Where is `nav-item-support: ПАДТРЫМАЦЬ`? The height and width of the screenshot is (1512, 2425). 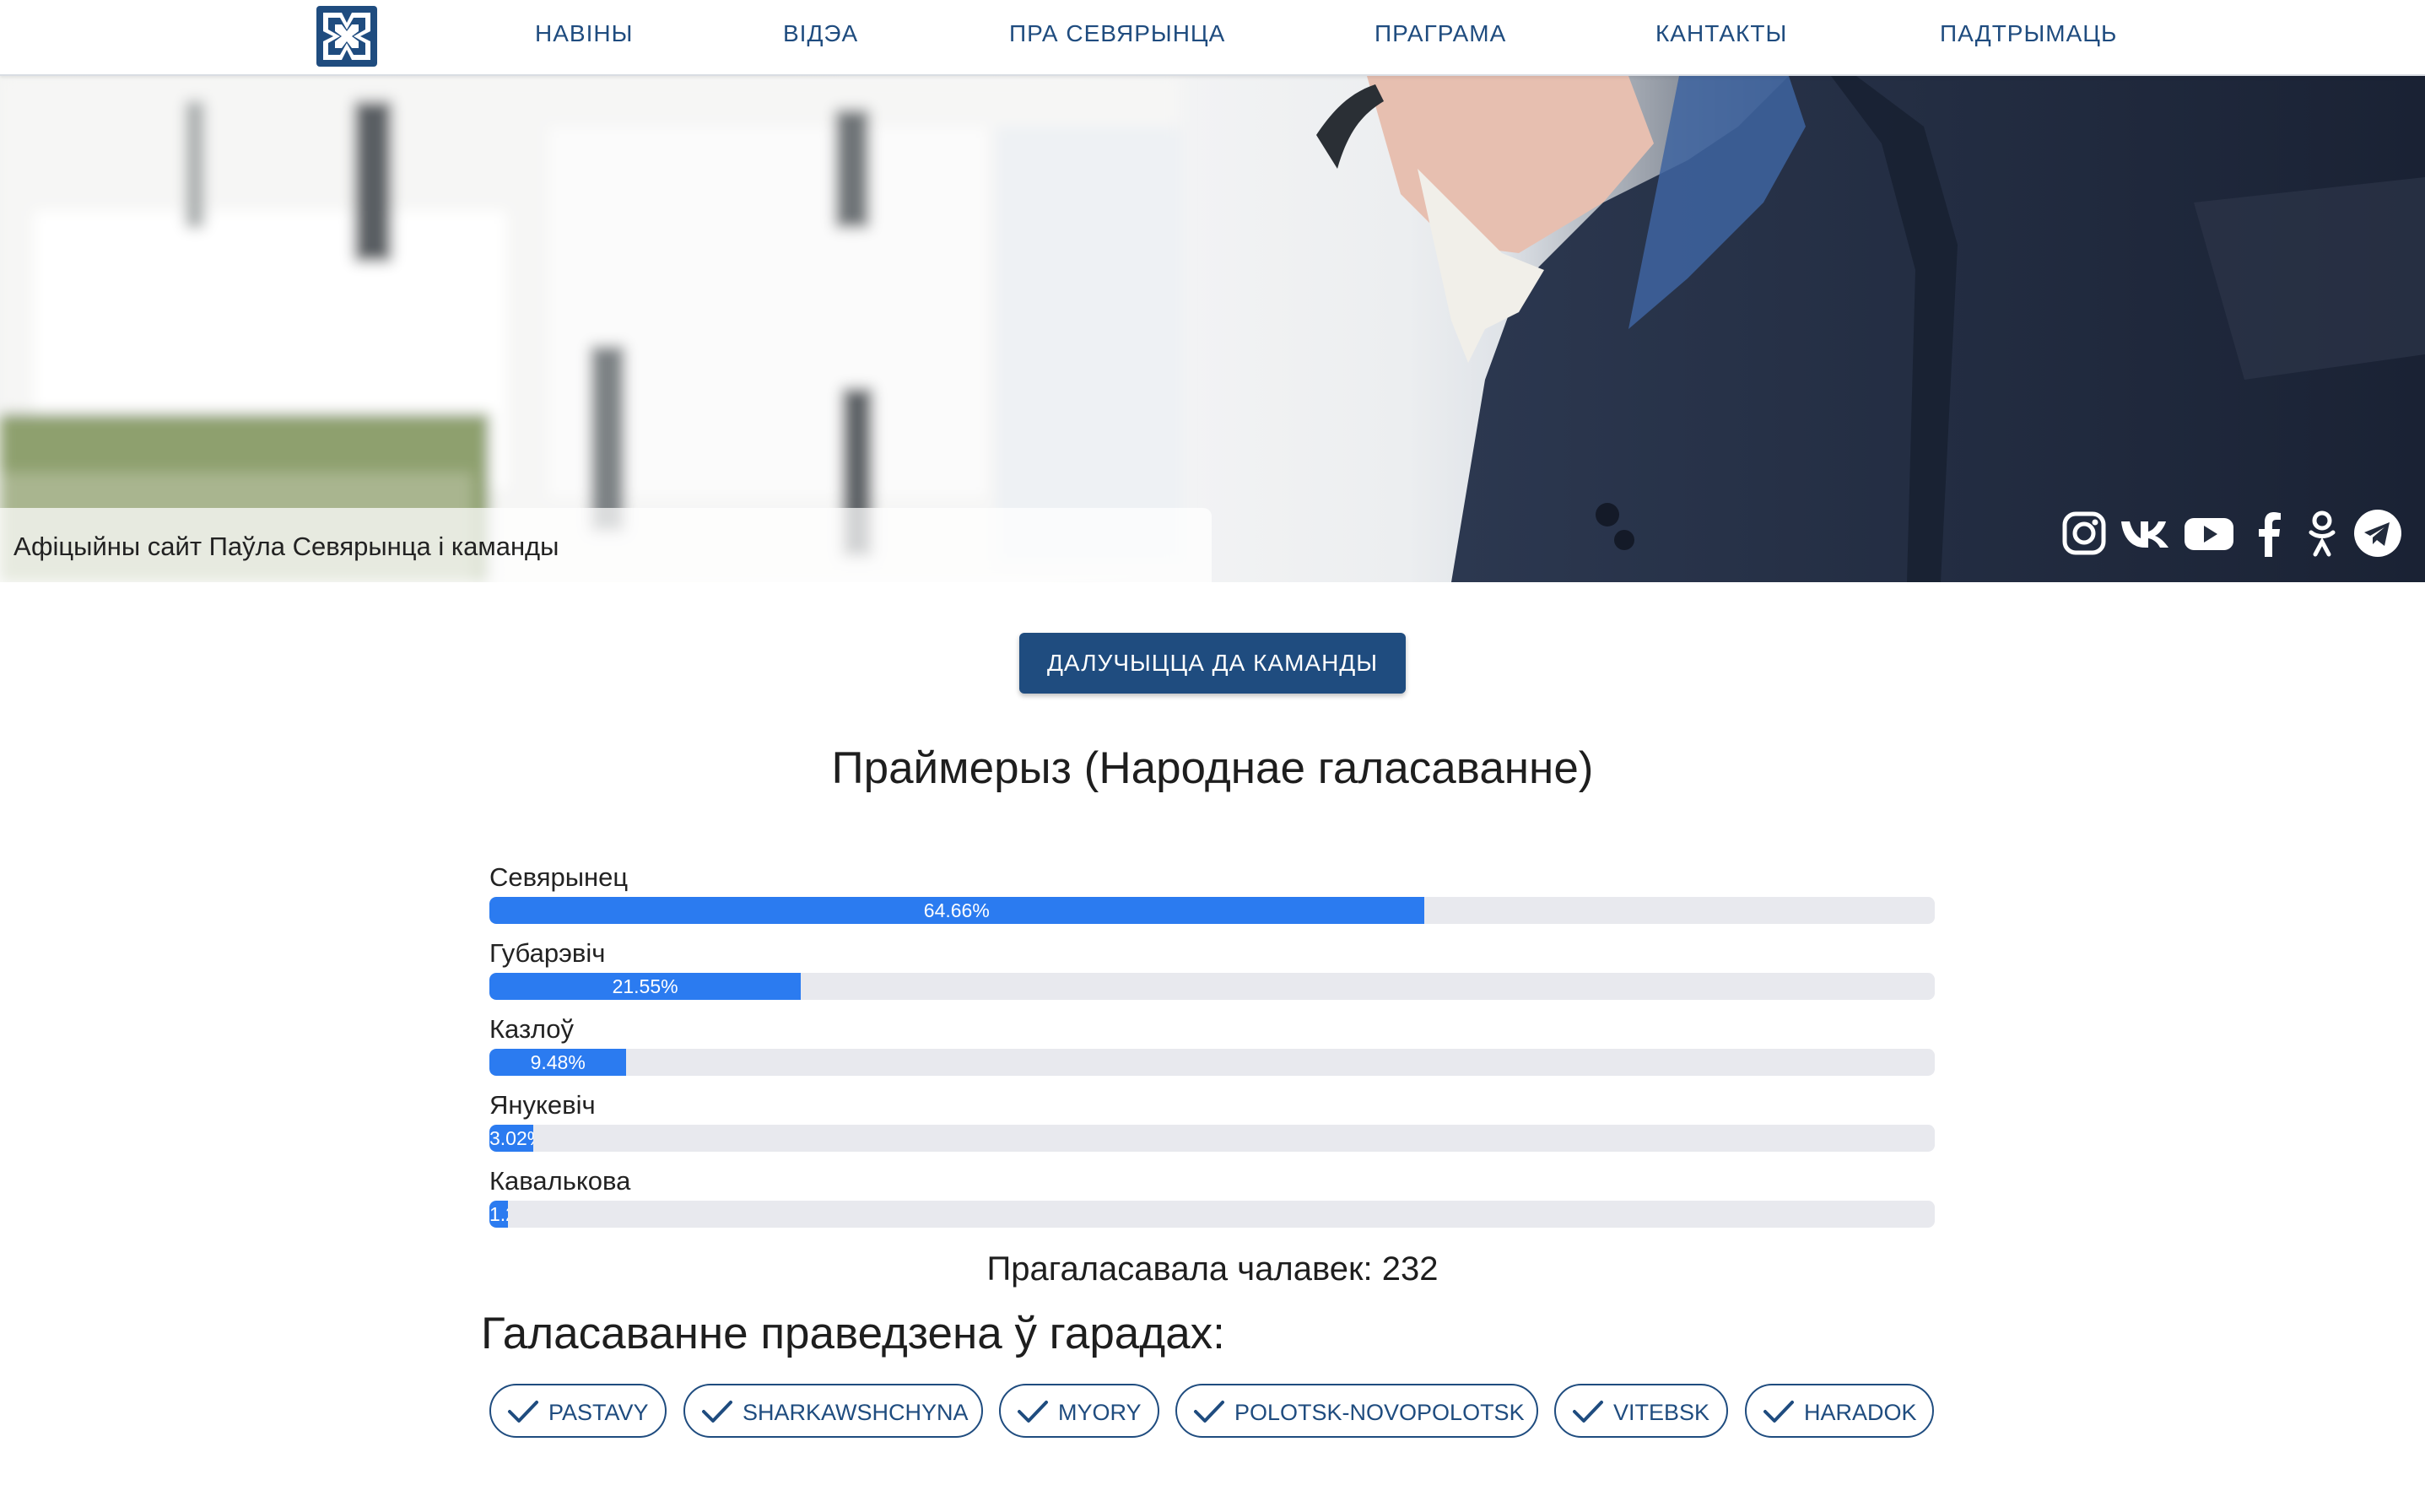 nav-item-support: ПАДТРЫМАЦЬ is located at coordinates (2028, 33).